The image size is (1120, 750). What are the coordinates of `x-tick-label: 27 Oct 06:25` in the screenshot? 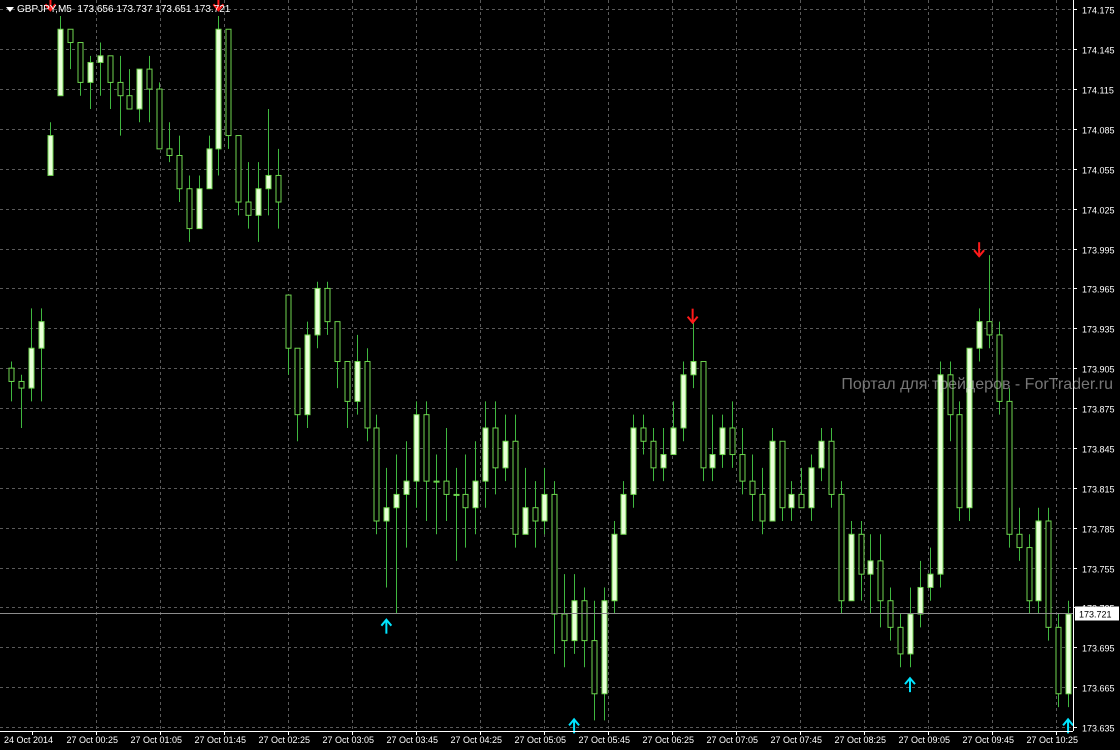 It's located at (669, 740).